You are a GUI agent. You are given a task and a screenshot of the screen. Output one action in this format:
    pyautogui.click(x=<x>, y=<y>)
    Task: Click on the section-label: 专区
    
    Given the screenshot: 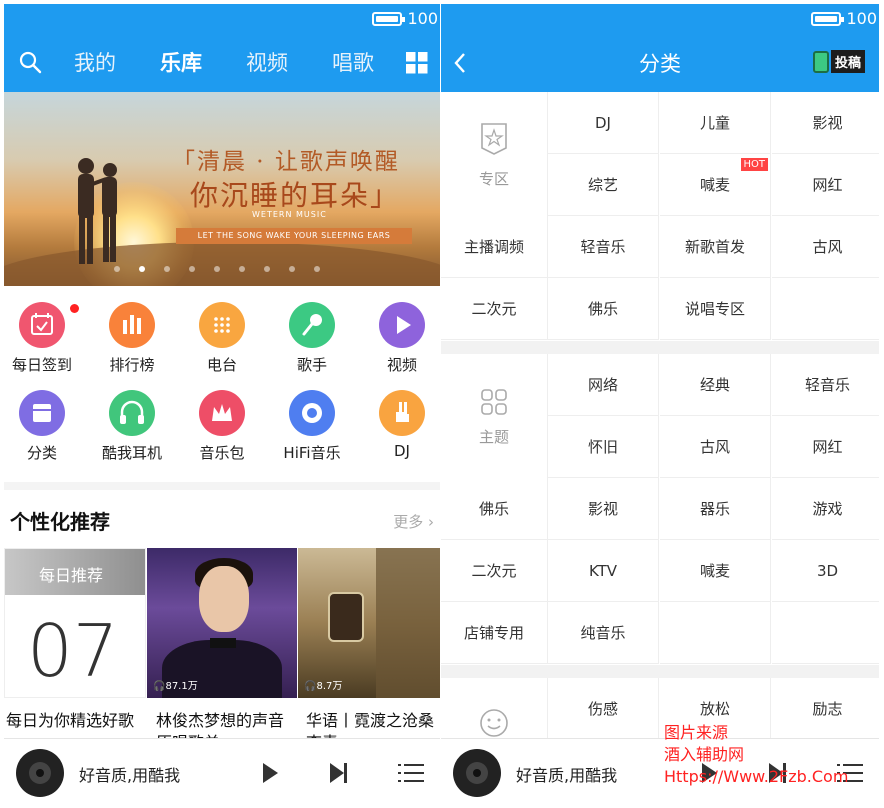 What is the action you would take?
    pyautogui.click(x=493, y=179)
    